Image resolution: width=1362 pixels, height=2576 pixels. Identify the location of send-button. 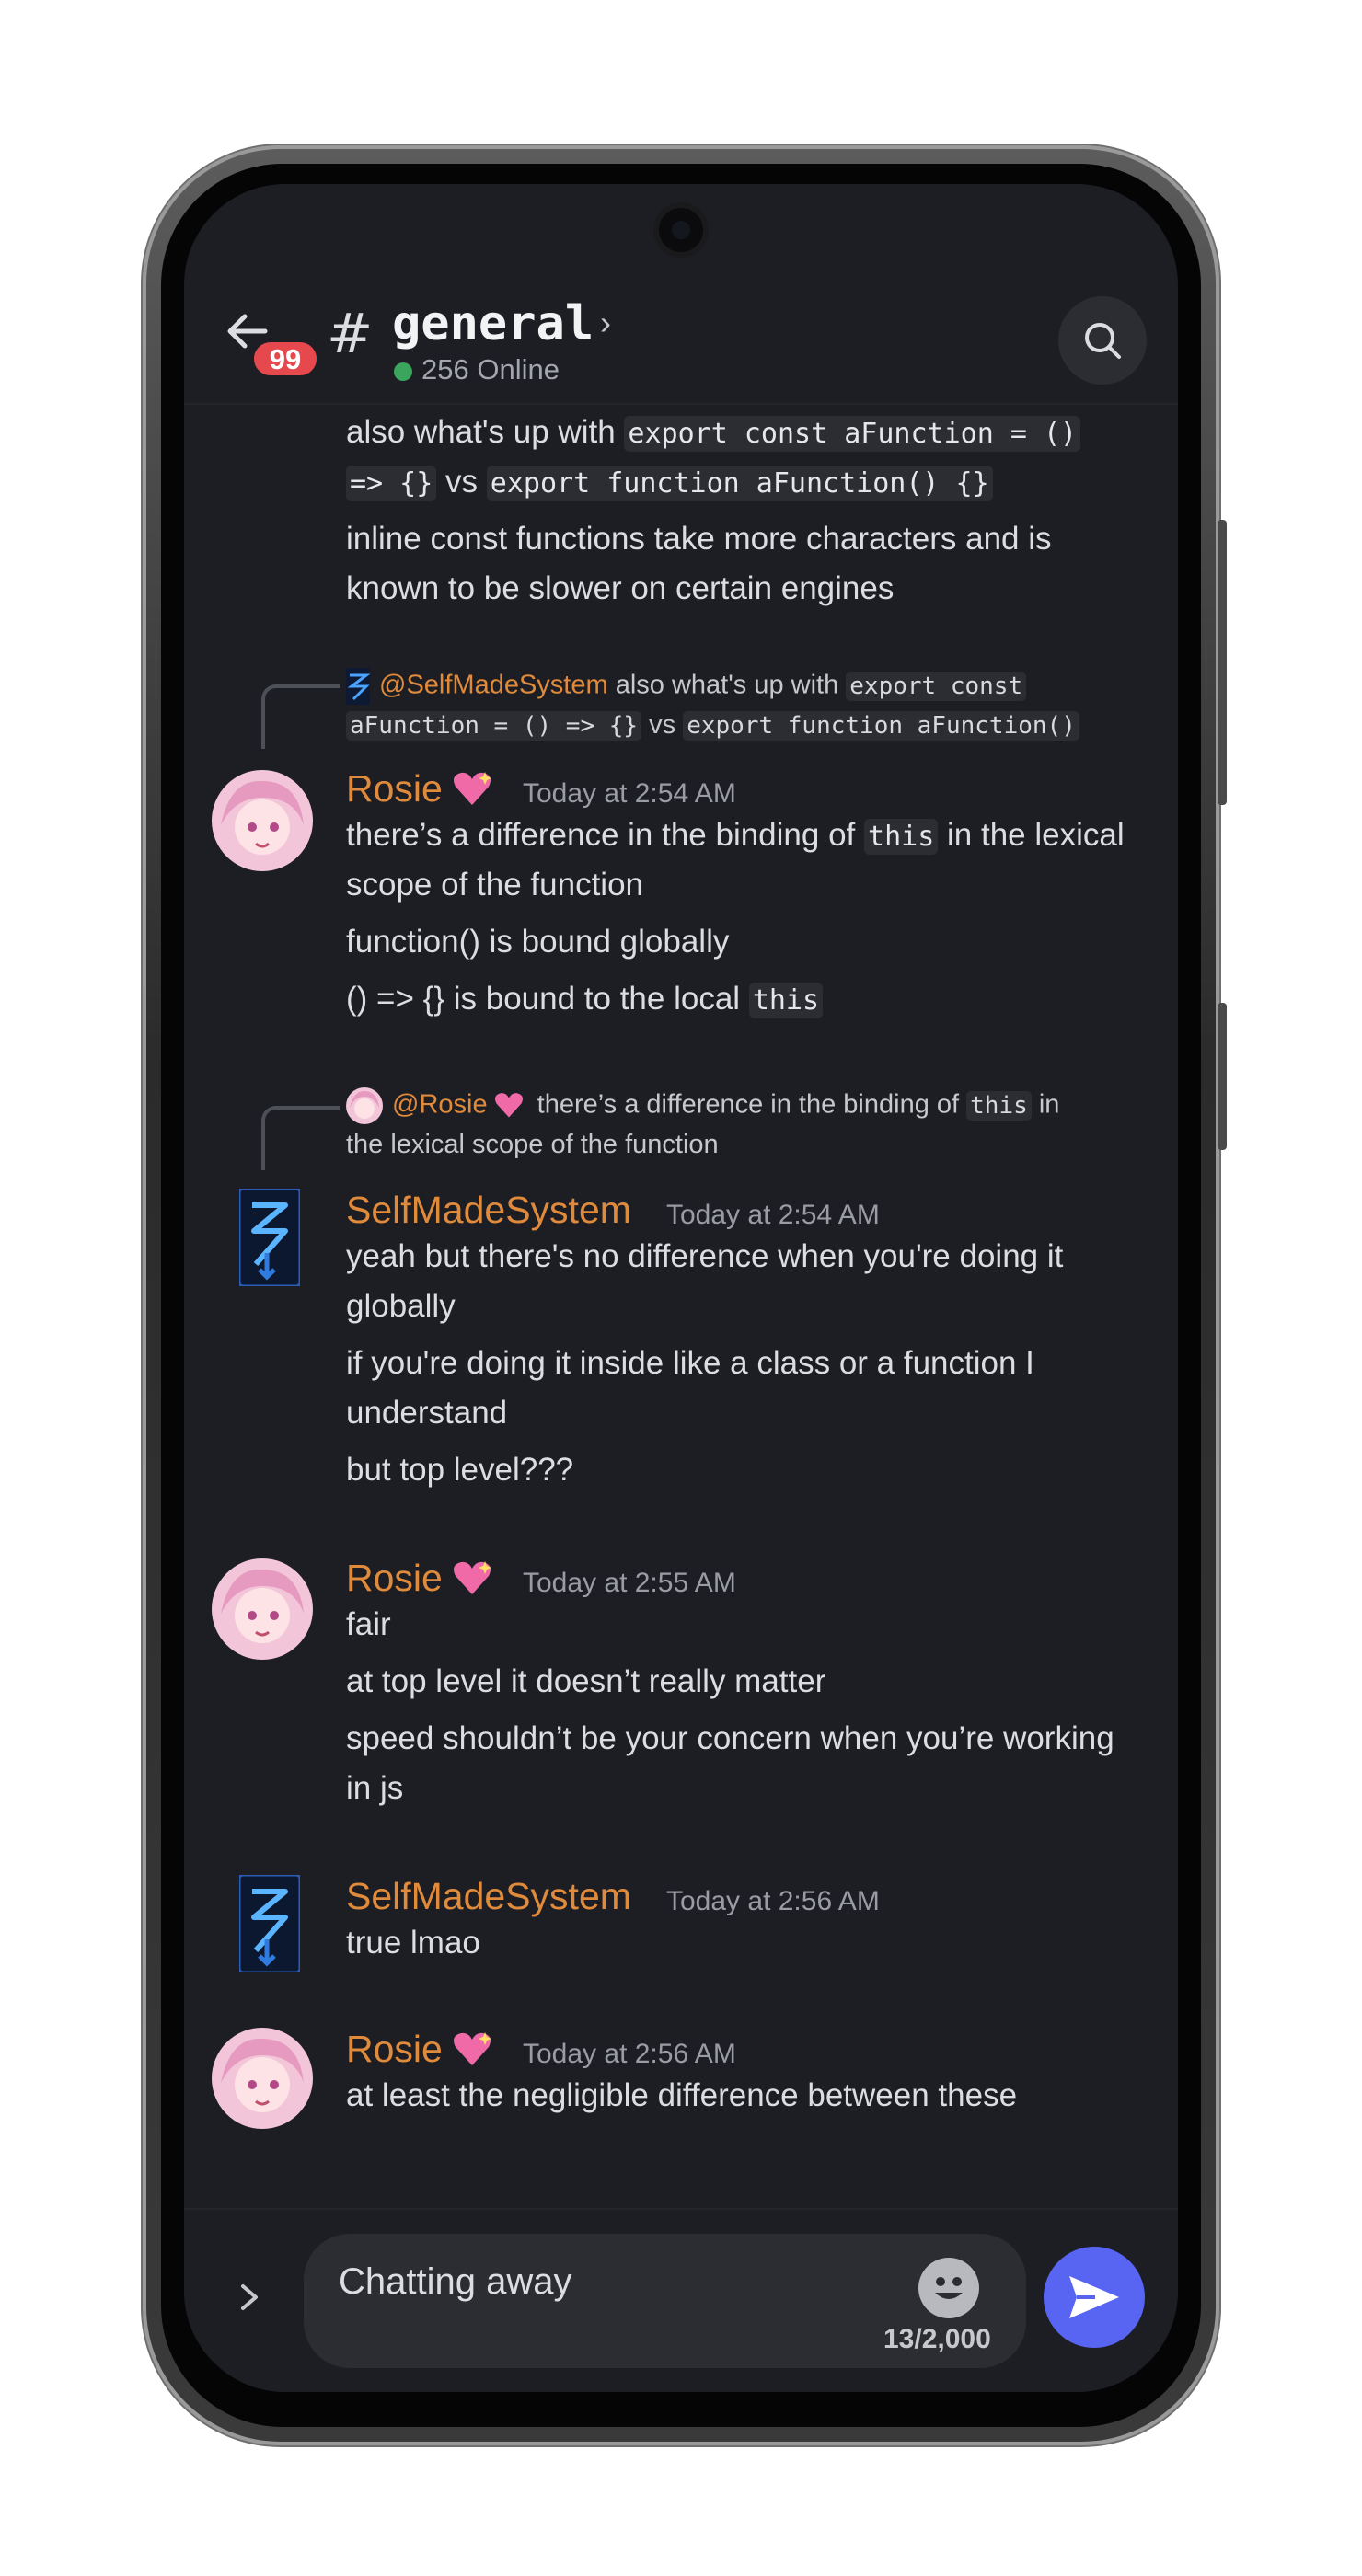
(1094, 2297).